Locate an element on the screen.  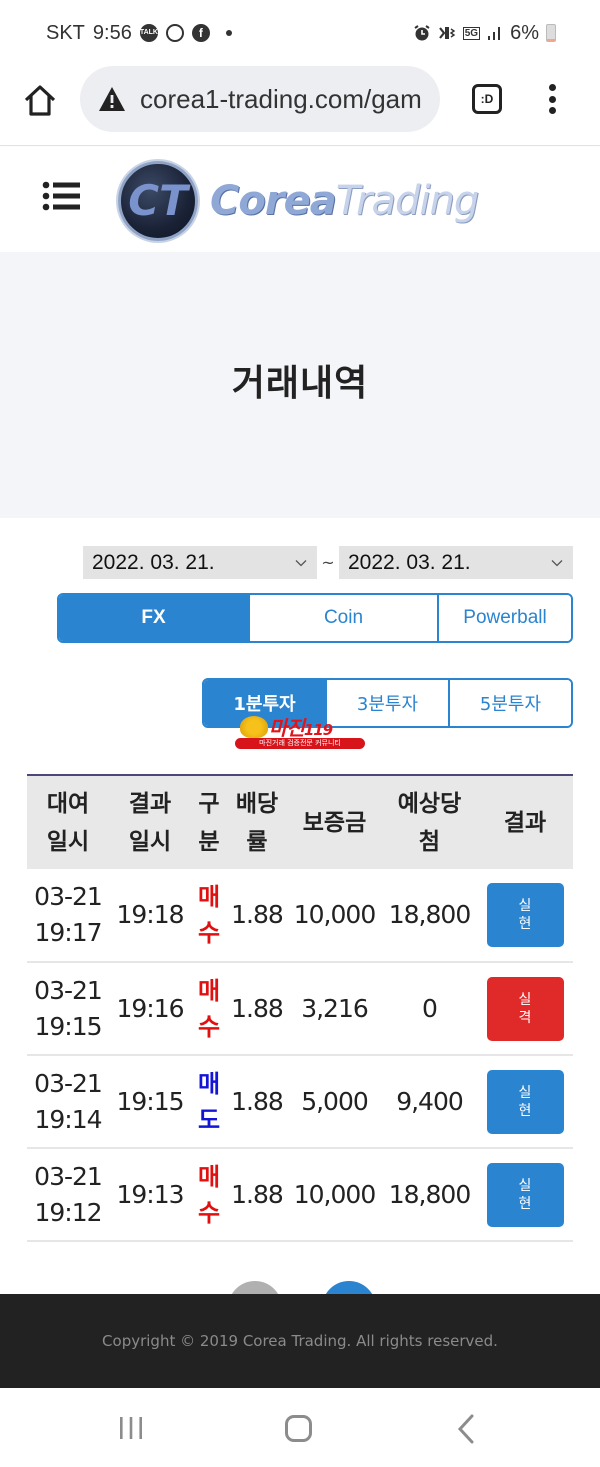
sync-icon is located at coordinates (174, 33).